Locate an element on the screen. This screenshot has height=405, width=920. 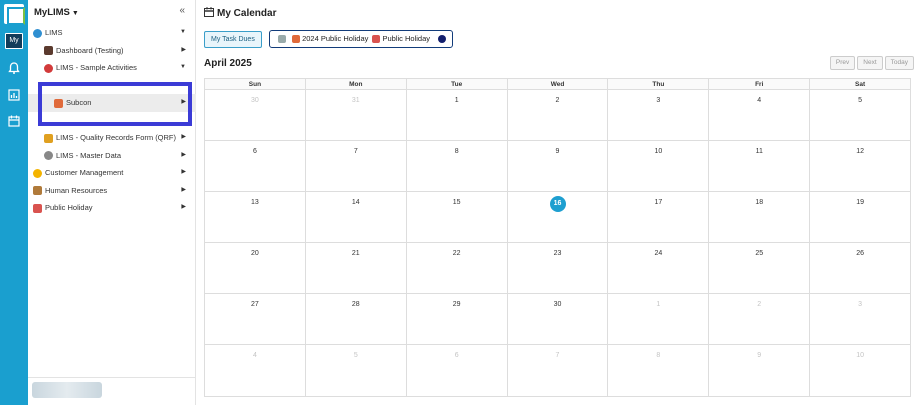
day-number-text: 28 is located at coordinates (355, 304).